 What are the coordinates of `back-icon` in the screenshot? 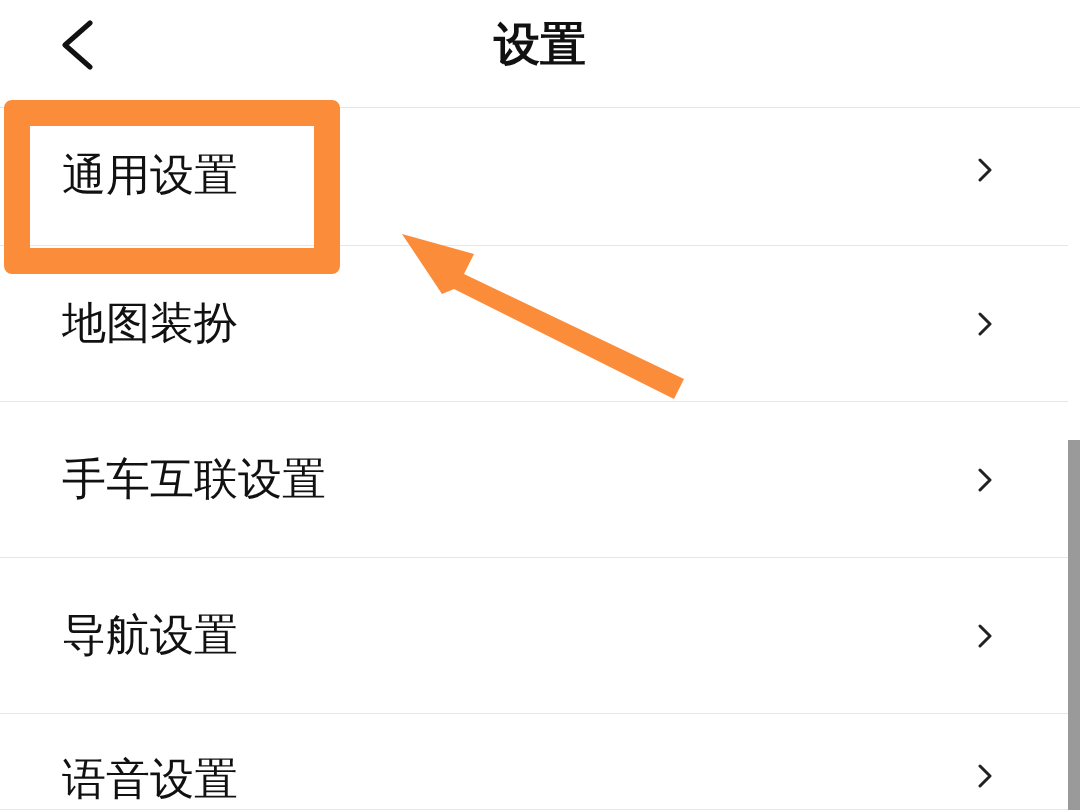 It's located at (77, 45).